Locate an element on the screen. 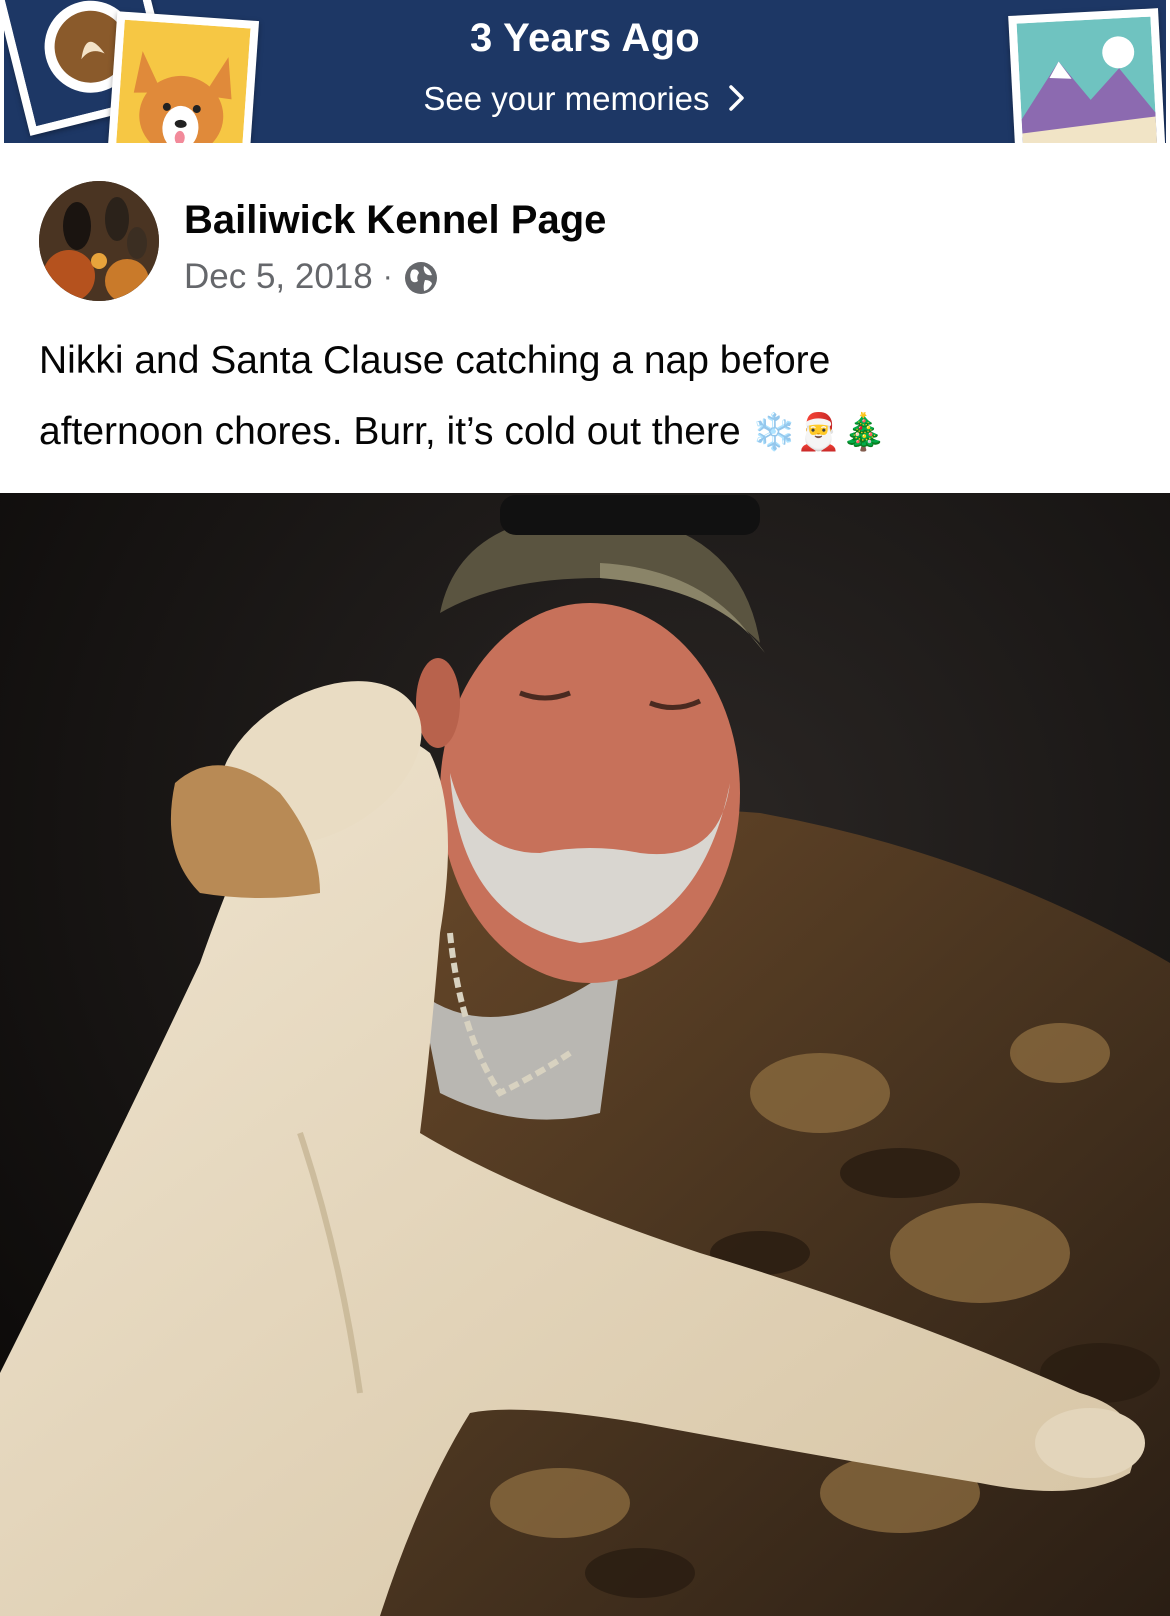  memories-banner: 3 Years Ago See your memories is located at coordinates (585, 72).